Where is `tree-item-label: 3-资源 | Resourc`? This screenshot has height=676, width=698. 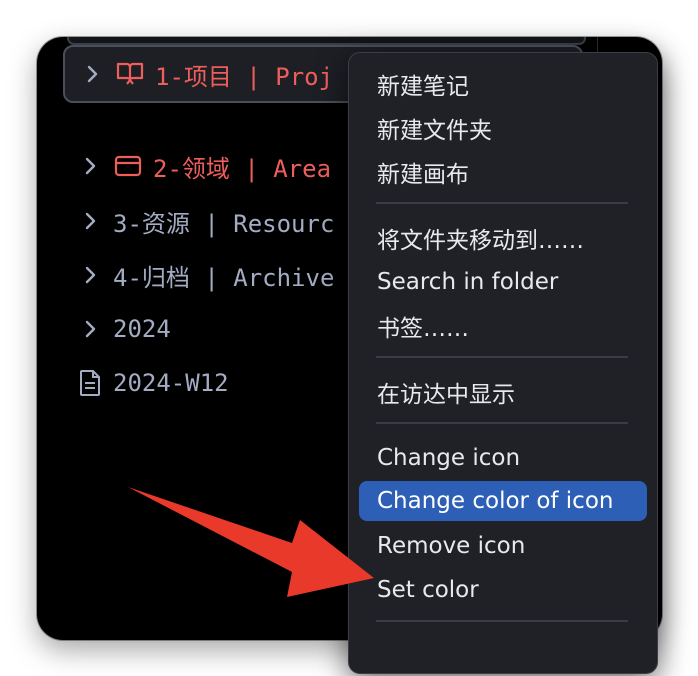 tree-item-label: 3-资源 | Resourc is located at coordinates (224, 223).